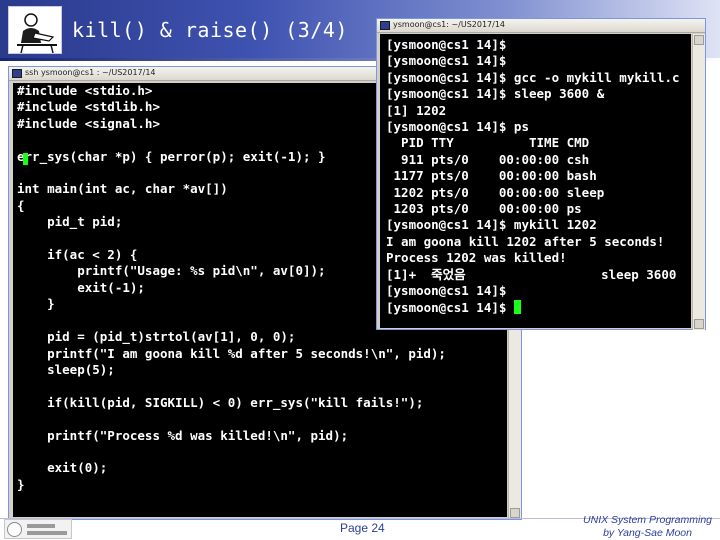 This screenshot has height=540, width=720. What do you see at coordinates (156, 337) in the screenshot?
I see `code-line: pid = (pid_t)strtol(av[1], 0, 0);` at bounding box center [156, 337].